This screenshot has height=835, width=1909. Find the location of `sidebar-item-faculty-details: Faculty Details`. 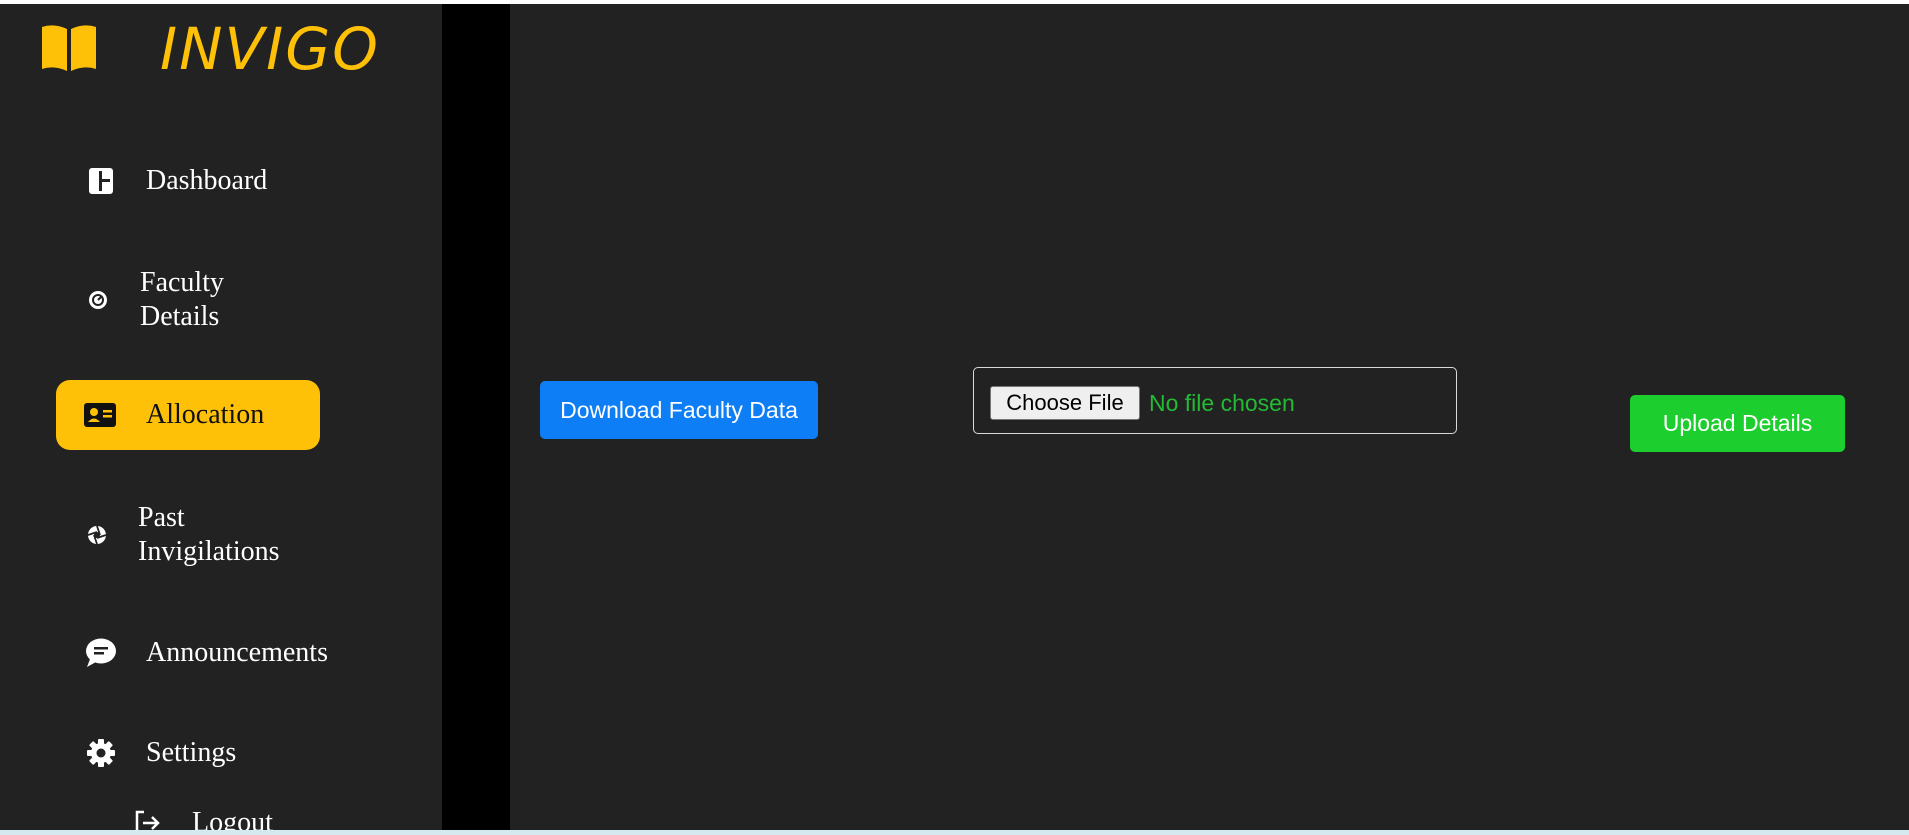

sidebar-item-faculty-details: Faculty Details is located at coordinates (154, 300).